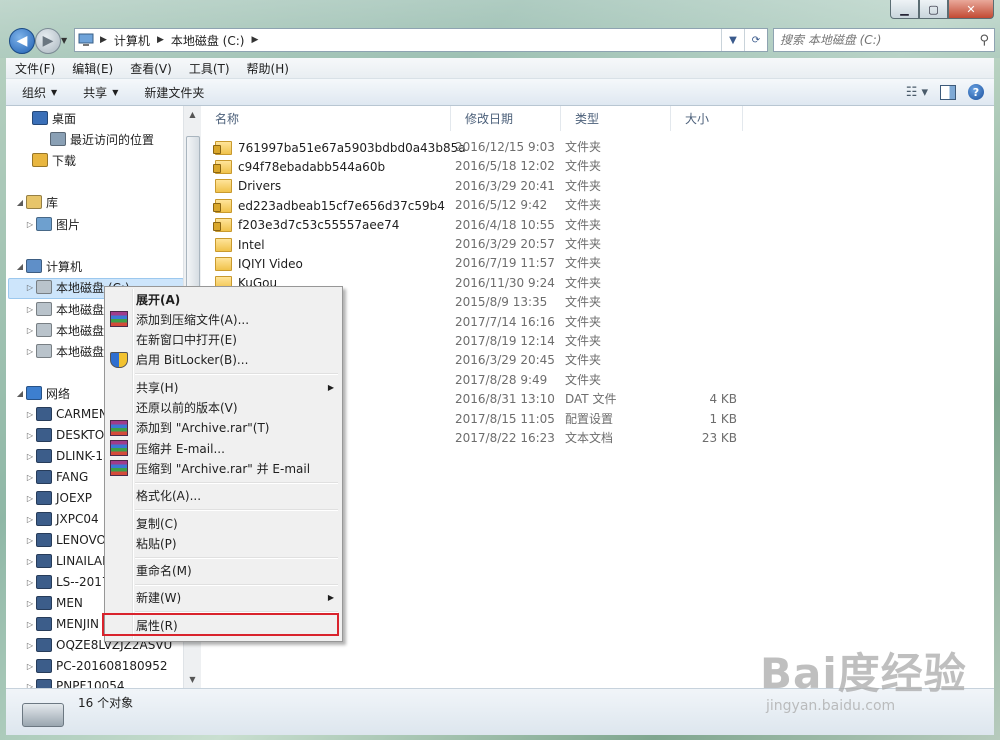 The width and height of the screenshot is (1000, 740). Describe the element at coordinates (53, 603) in the screenshot. I see `nav-item: ▷ MEN` at that location.